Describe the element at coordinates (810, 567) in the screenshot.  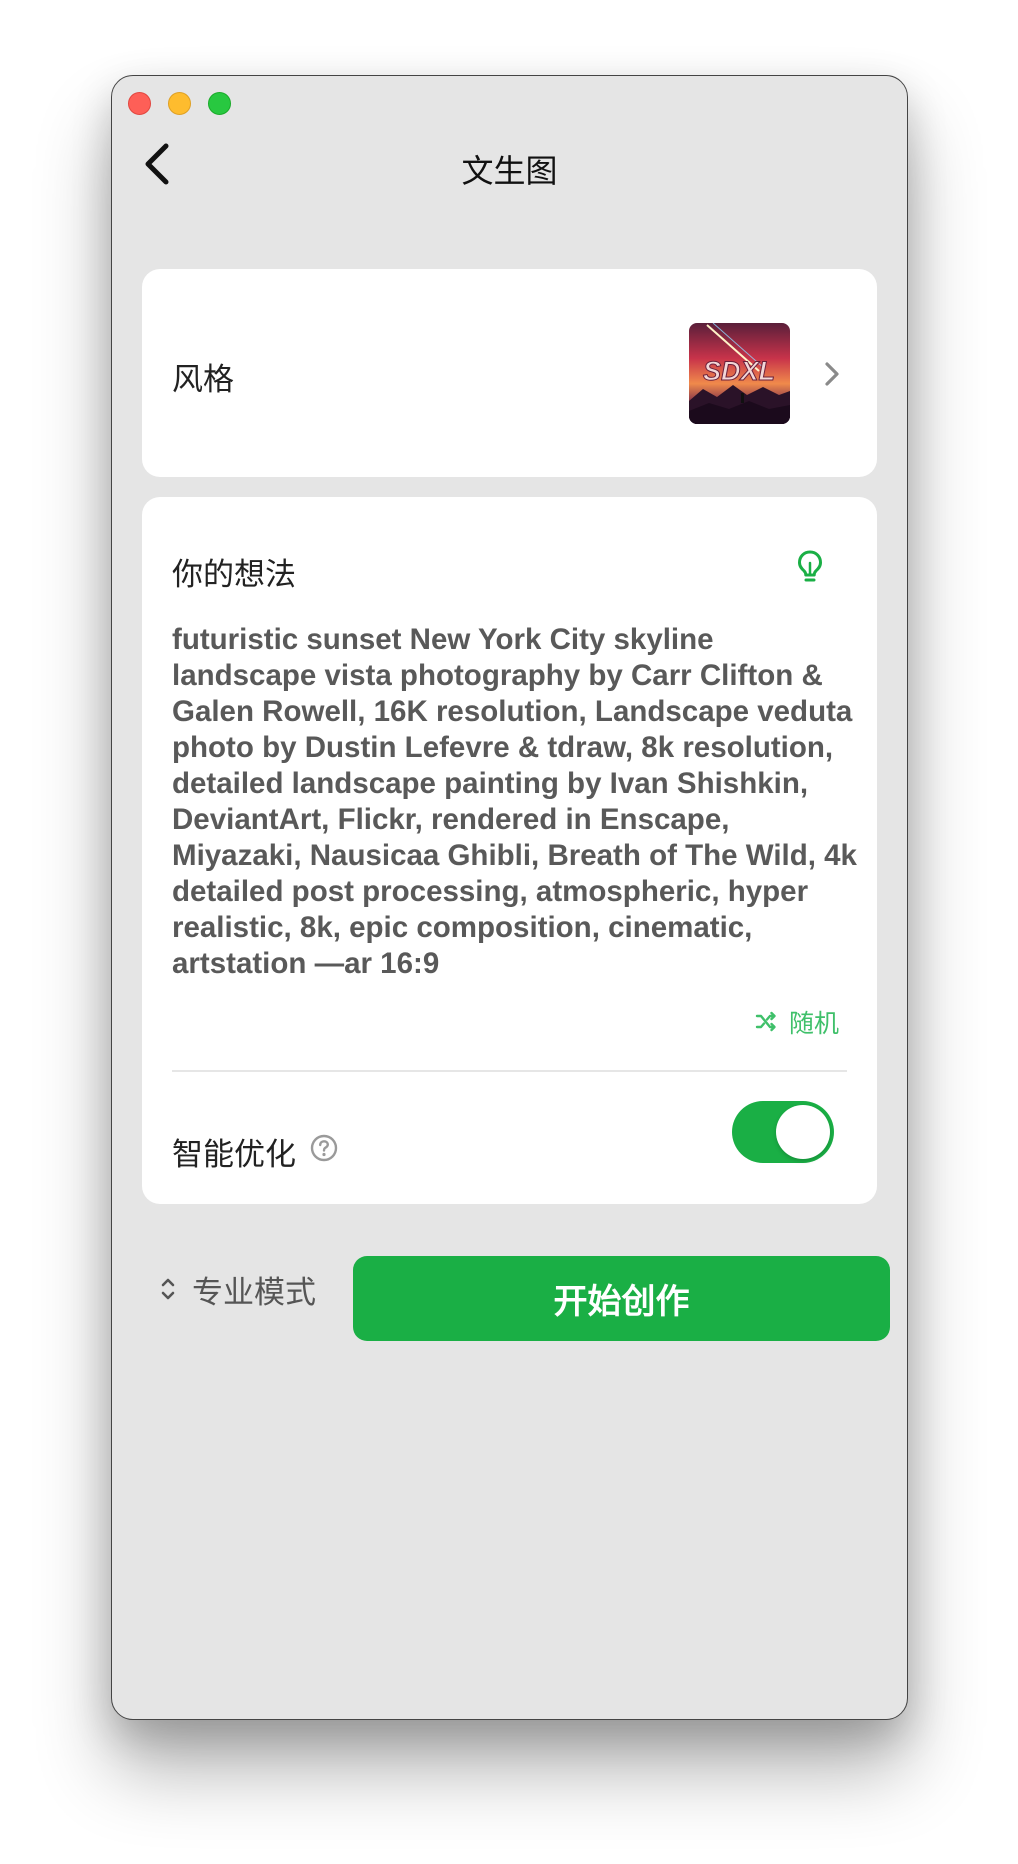
I see `lightbulb-icon` at that location.